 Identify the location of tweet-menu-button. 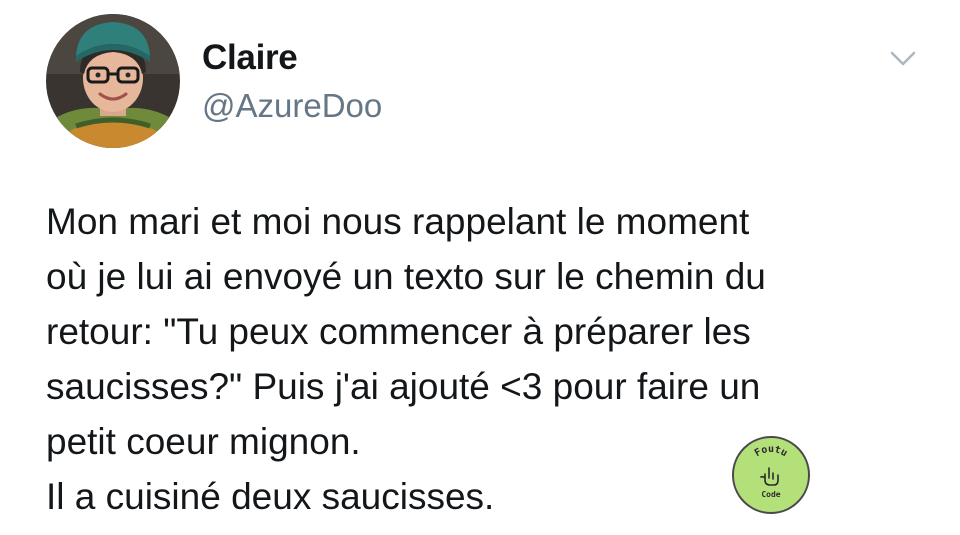
(903, 58).